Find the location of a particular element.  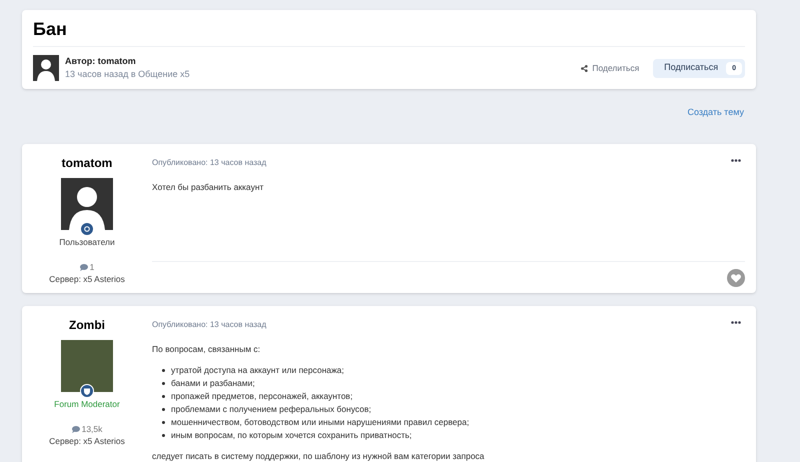

shield-badge-icon is located at coordinates (87, 391).